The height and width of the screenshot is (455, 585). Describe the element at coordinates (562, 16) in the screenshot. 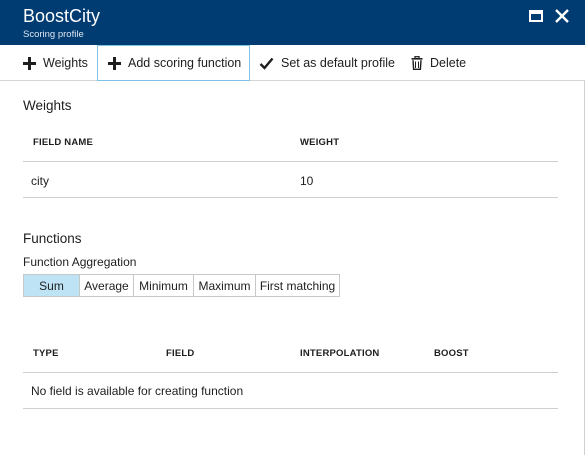

I see `close-icon` at that location.